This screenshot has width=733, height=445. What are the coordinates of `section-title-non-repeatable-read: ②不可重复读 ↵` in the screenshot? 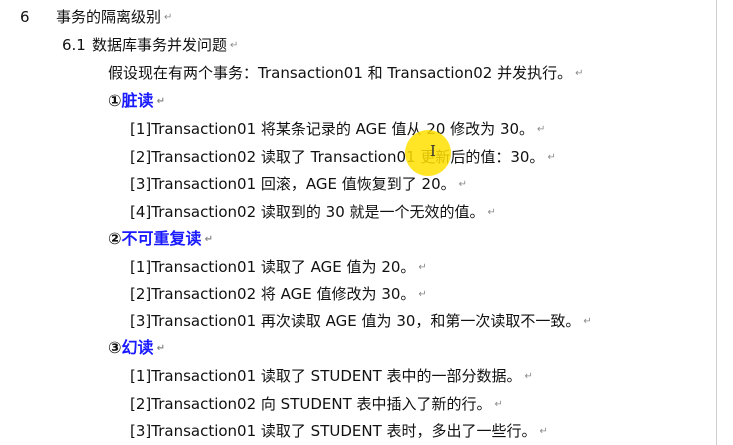 It's located at (160, 239).